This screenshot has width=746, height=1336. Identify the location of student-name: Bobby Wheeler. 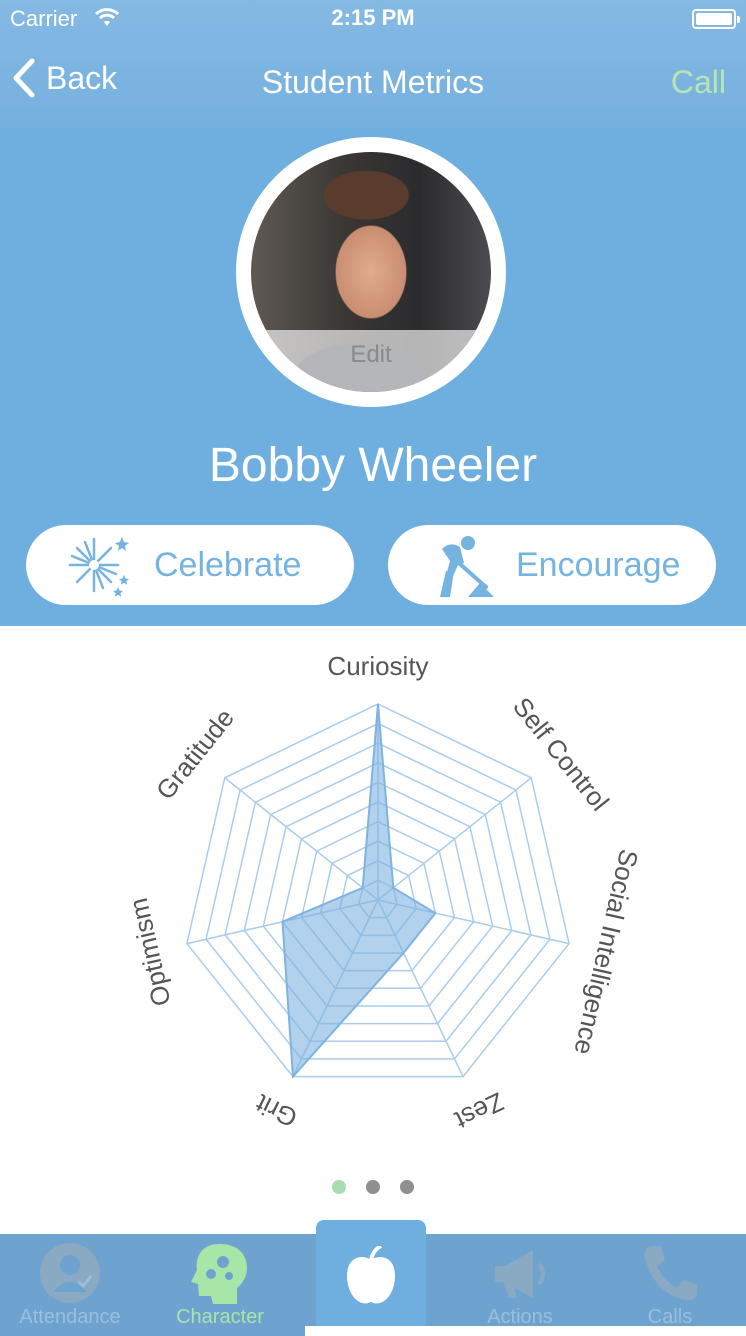
(373, 465).